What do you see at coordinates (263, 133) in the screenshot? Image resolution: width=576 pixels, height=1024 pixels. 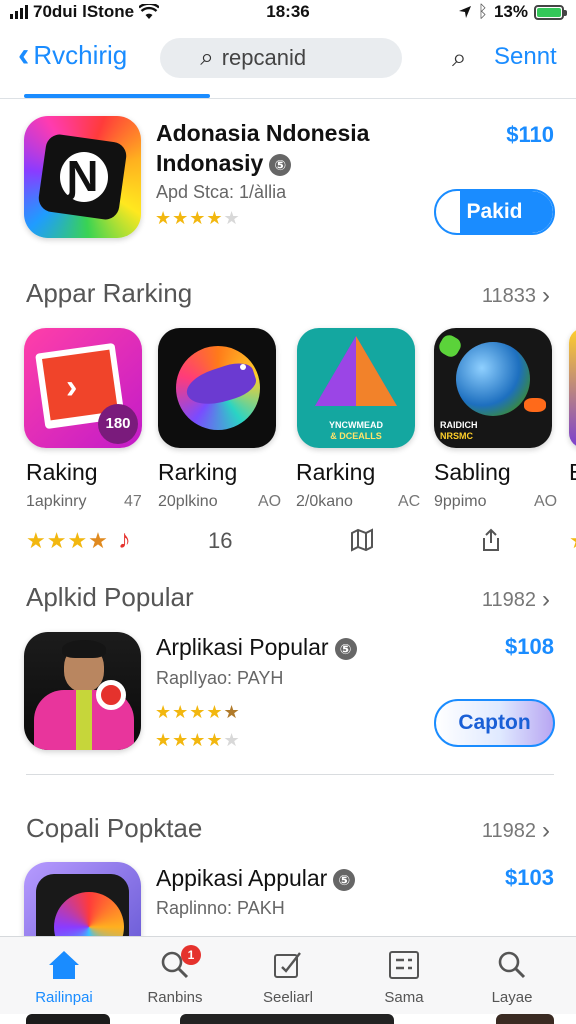 I see `featured-title-line1: Adonasia Ndonesia` at bounding box center [263, 133].